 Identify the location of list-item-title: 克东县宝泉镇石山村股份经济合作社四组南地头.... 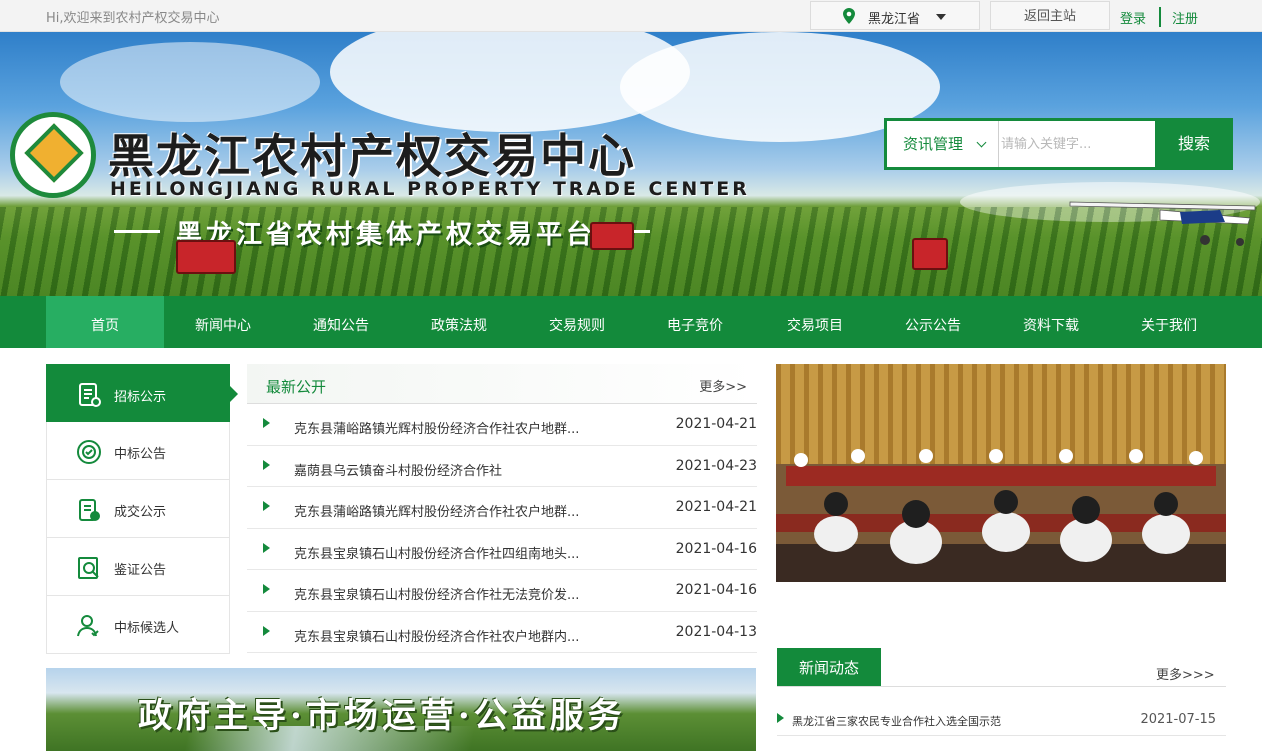
(437, 554).